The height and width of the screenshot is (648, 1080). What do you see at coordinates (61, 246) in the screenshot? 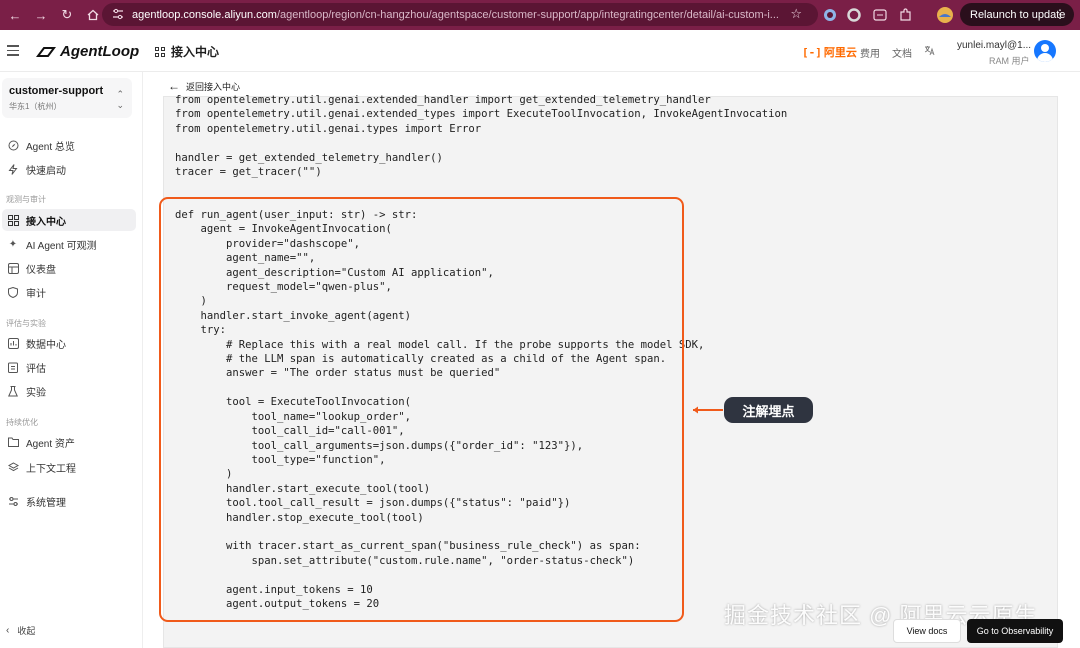
I see `sidebar-item-label: AI Agent 可观测` at bounding box center [61, 246].